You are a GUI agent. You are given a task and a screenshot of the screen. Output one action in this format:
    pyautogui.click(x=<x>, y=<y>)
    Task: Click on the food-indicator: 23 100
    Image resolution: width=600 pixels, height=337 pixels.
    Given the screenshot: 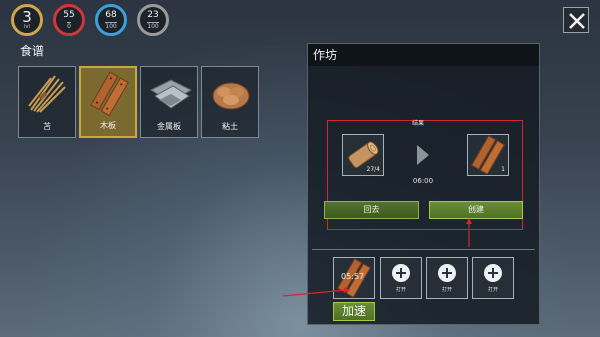 What is the action you would take?
    pyautogui.click(x=153, y=20)
    